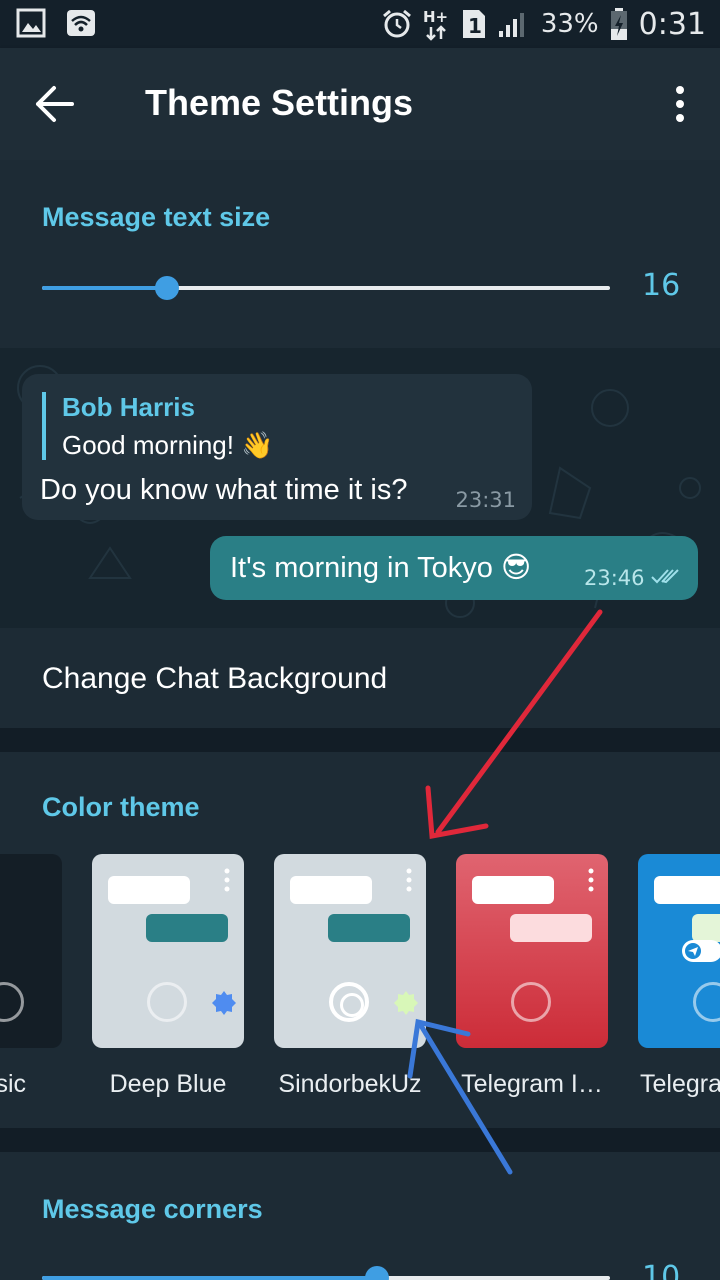  Describe the element at coordinates (121, 807) in the screenshot. I see `color-theme-label: Color theme` at that location.